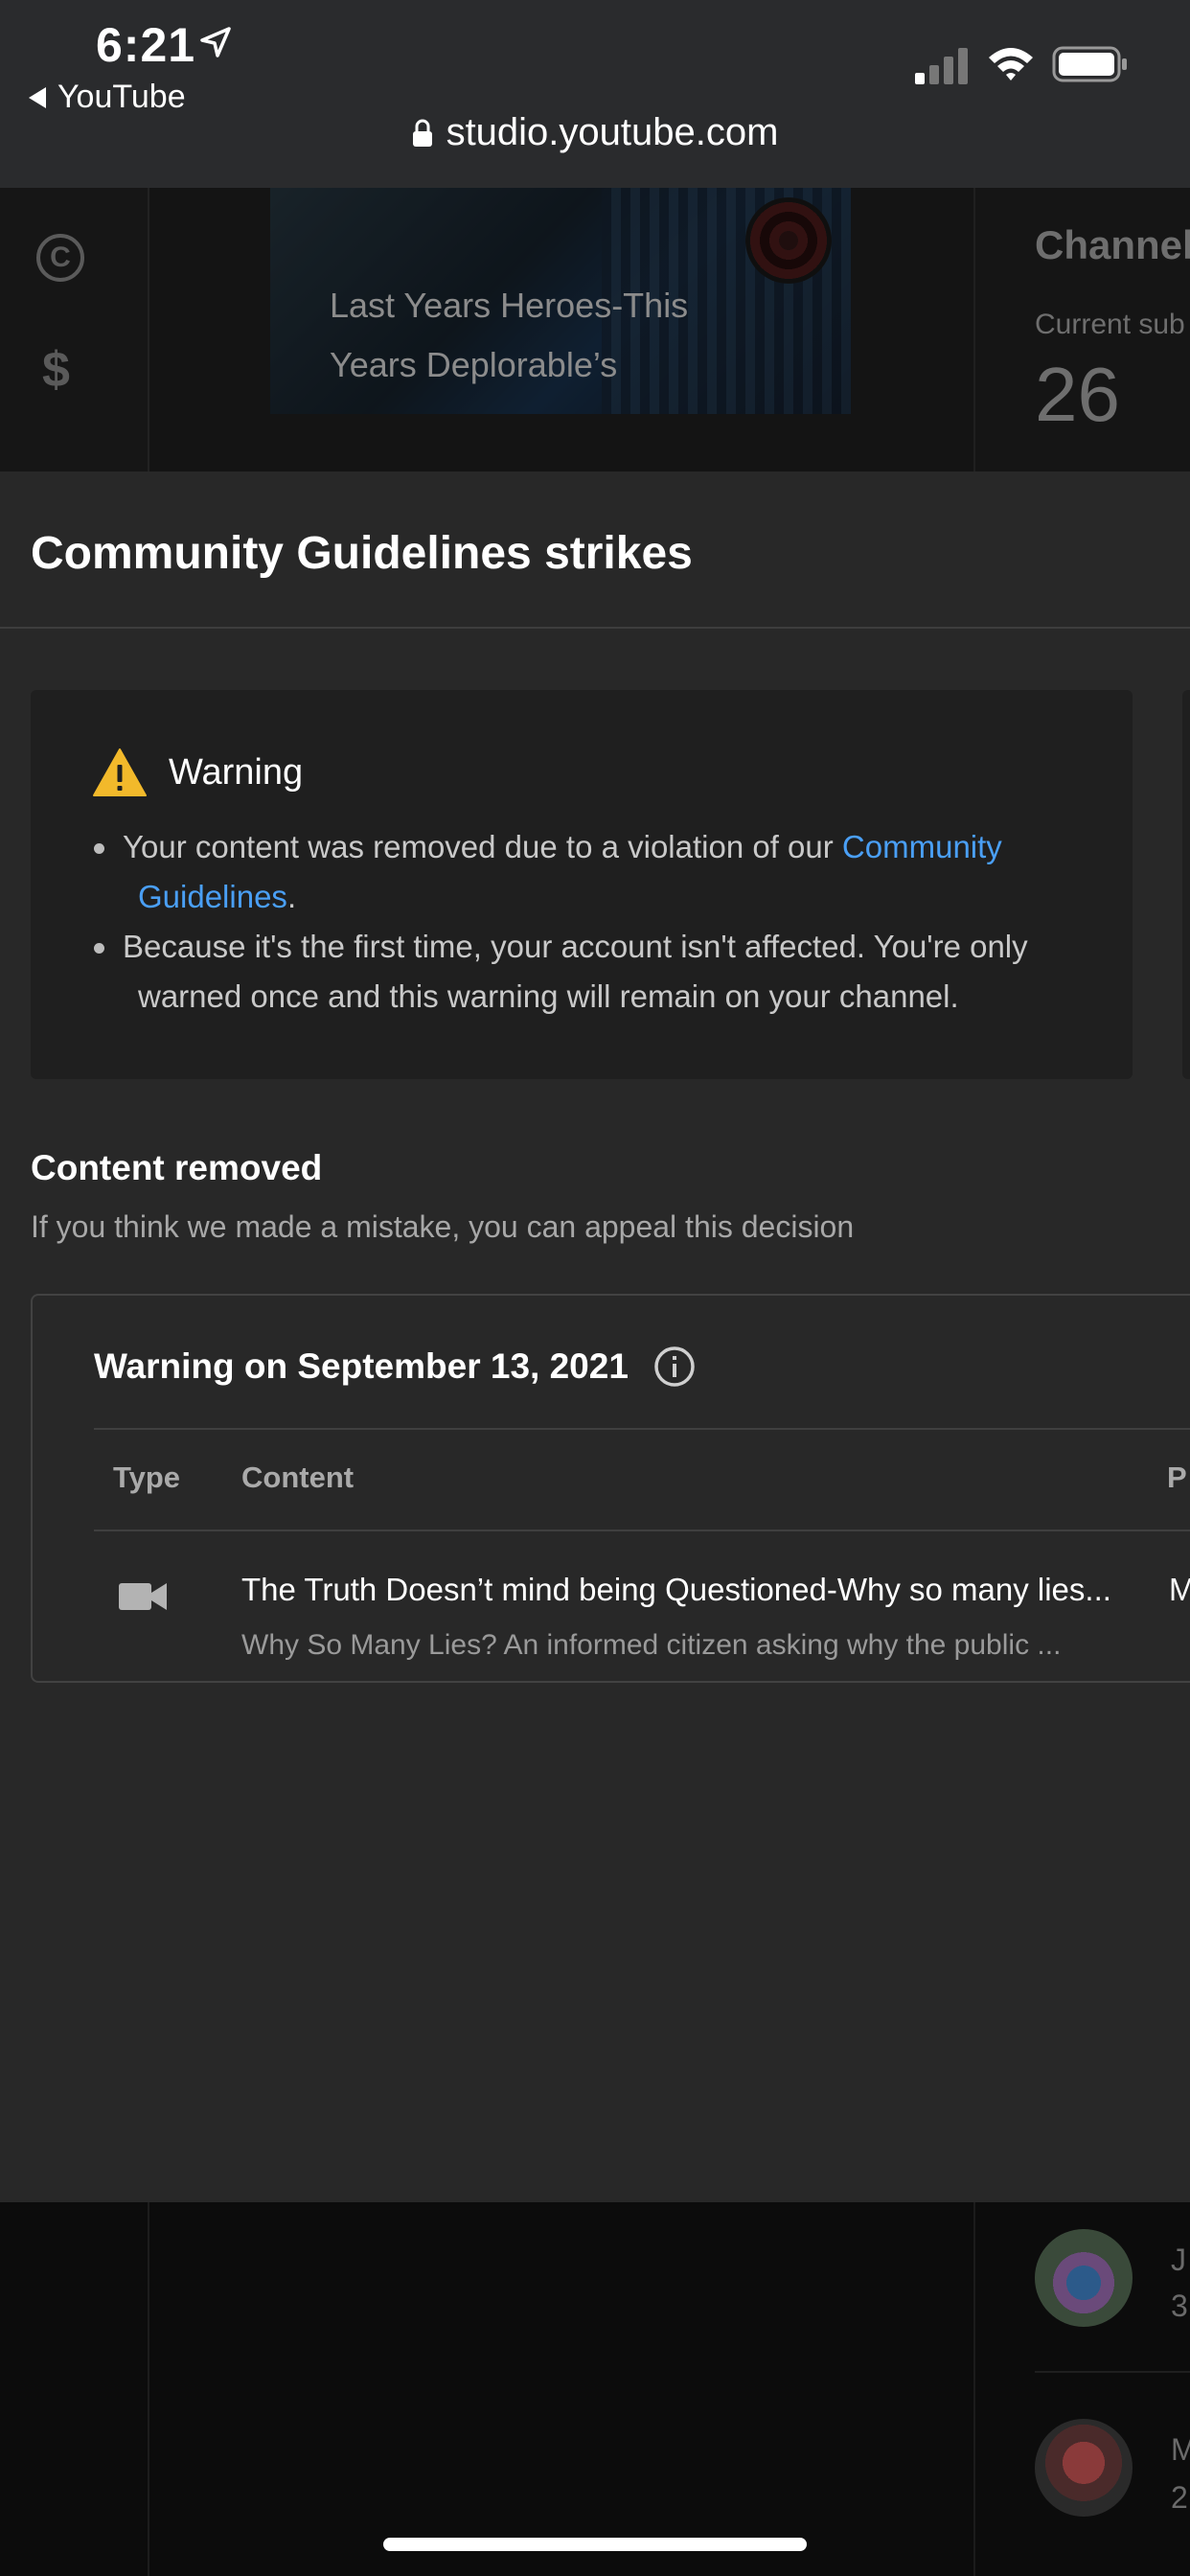 The height and width of the screenshot is (2576, 1190). I want to click on title-divider, so click(595, 628).